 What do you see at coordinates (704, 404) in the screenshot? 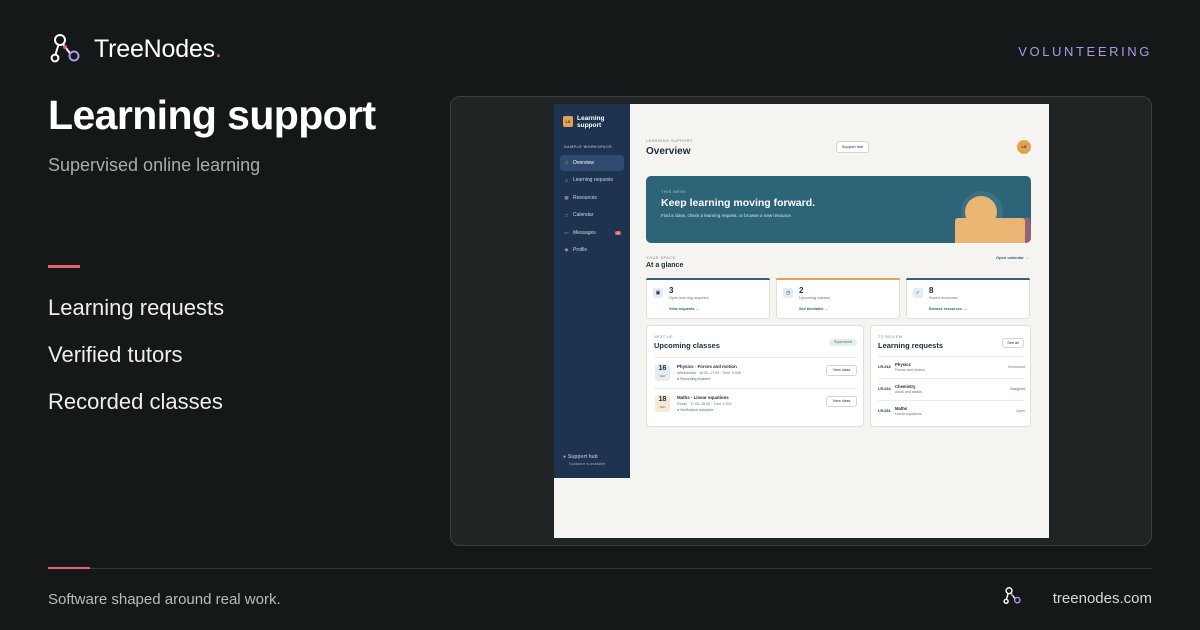
I see `class-meta: Friday · 17:00–18:00 · Tutor V-021` at bounding box center [704, 404].